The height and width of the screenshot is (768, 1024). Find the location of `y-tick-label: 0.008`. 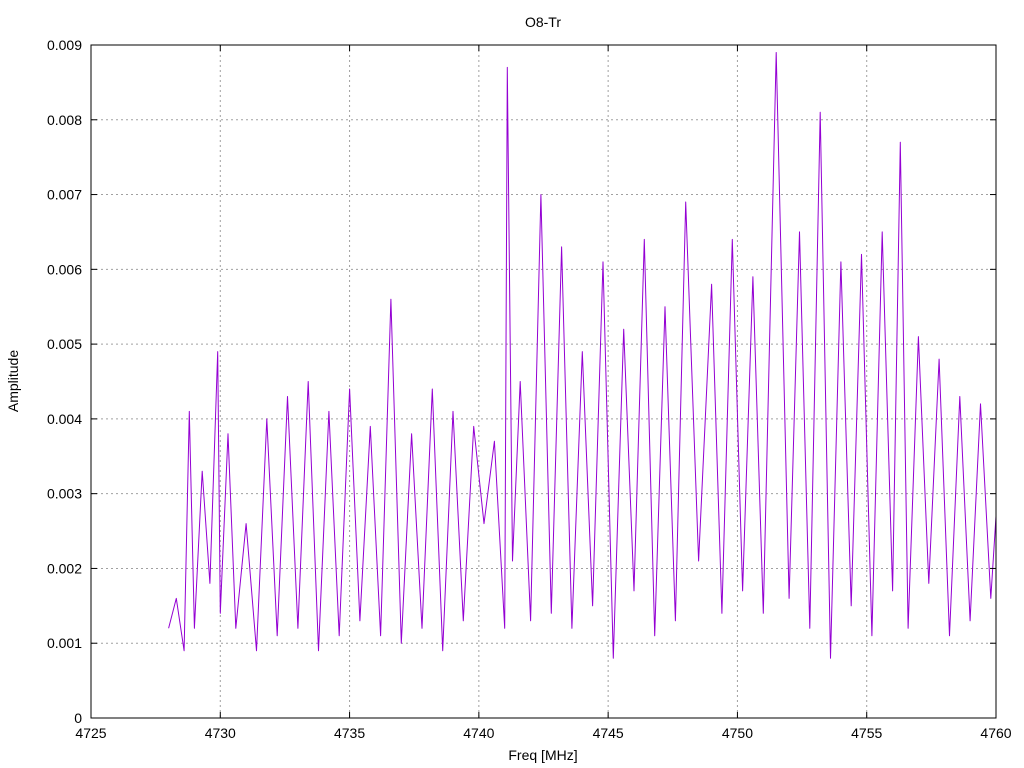

y-tick-label: 0.008 is located at coordinates (64, 120).